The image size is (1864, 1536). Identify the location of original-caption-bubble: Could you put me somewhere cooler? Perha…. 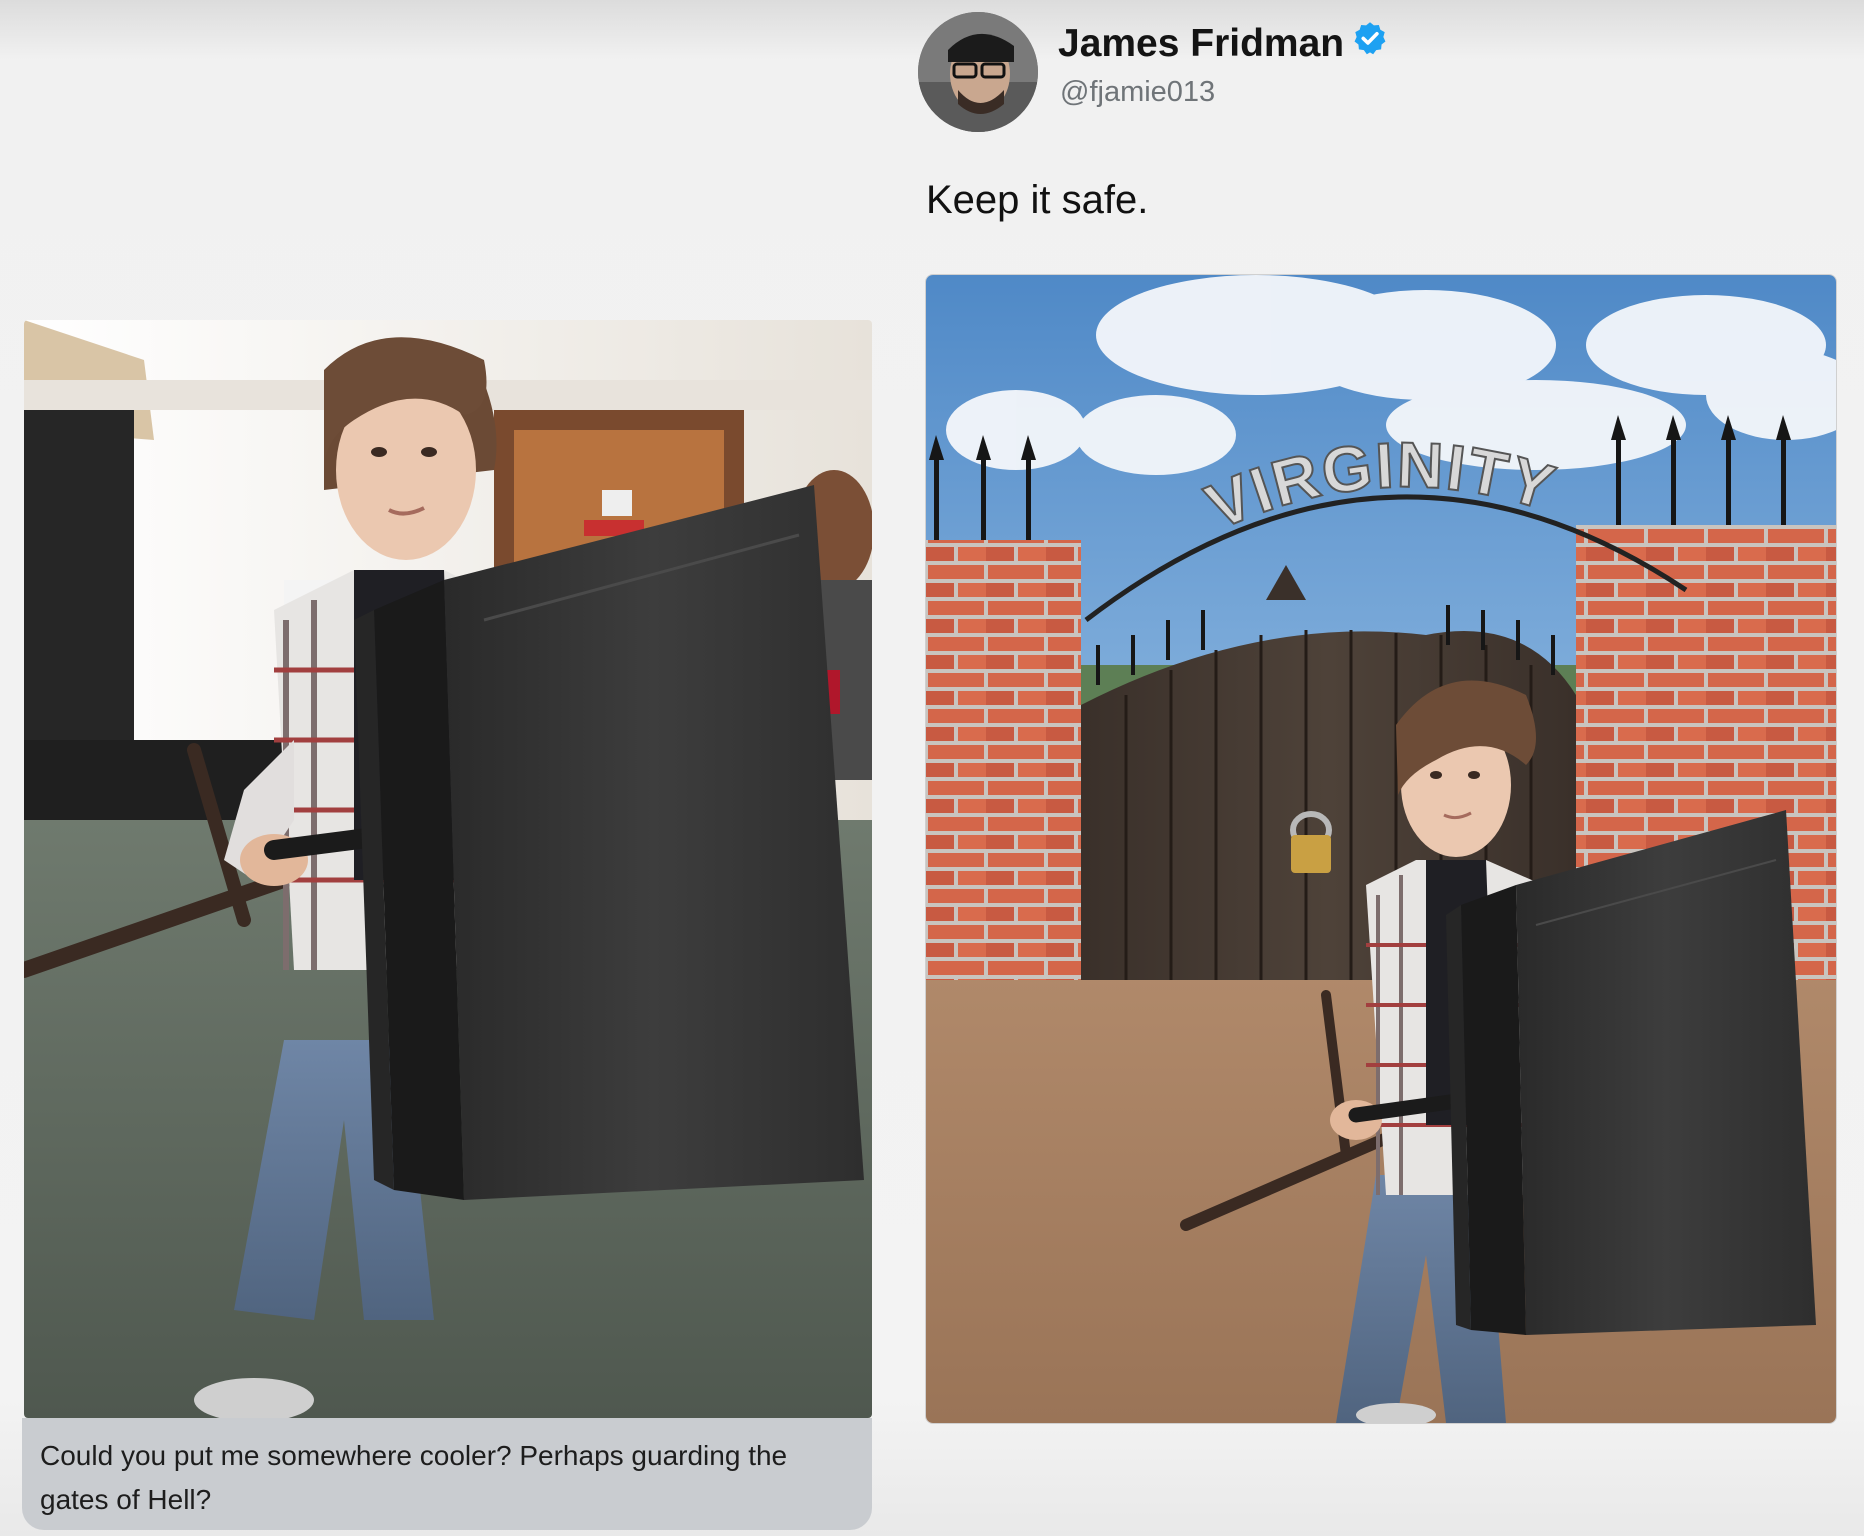
(447, 1474).